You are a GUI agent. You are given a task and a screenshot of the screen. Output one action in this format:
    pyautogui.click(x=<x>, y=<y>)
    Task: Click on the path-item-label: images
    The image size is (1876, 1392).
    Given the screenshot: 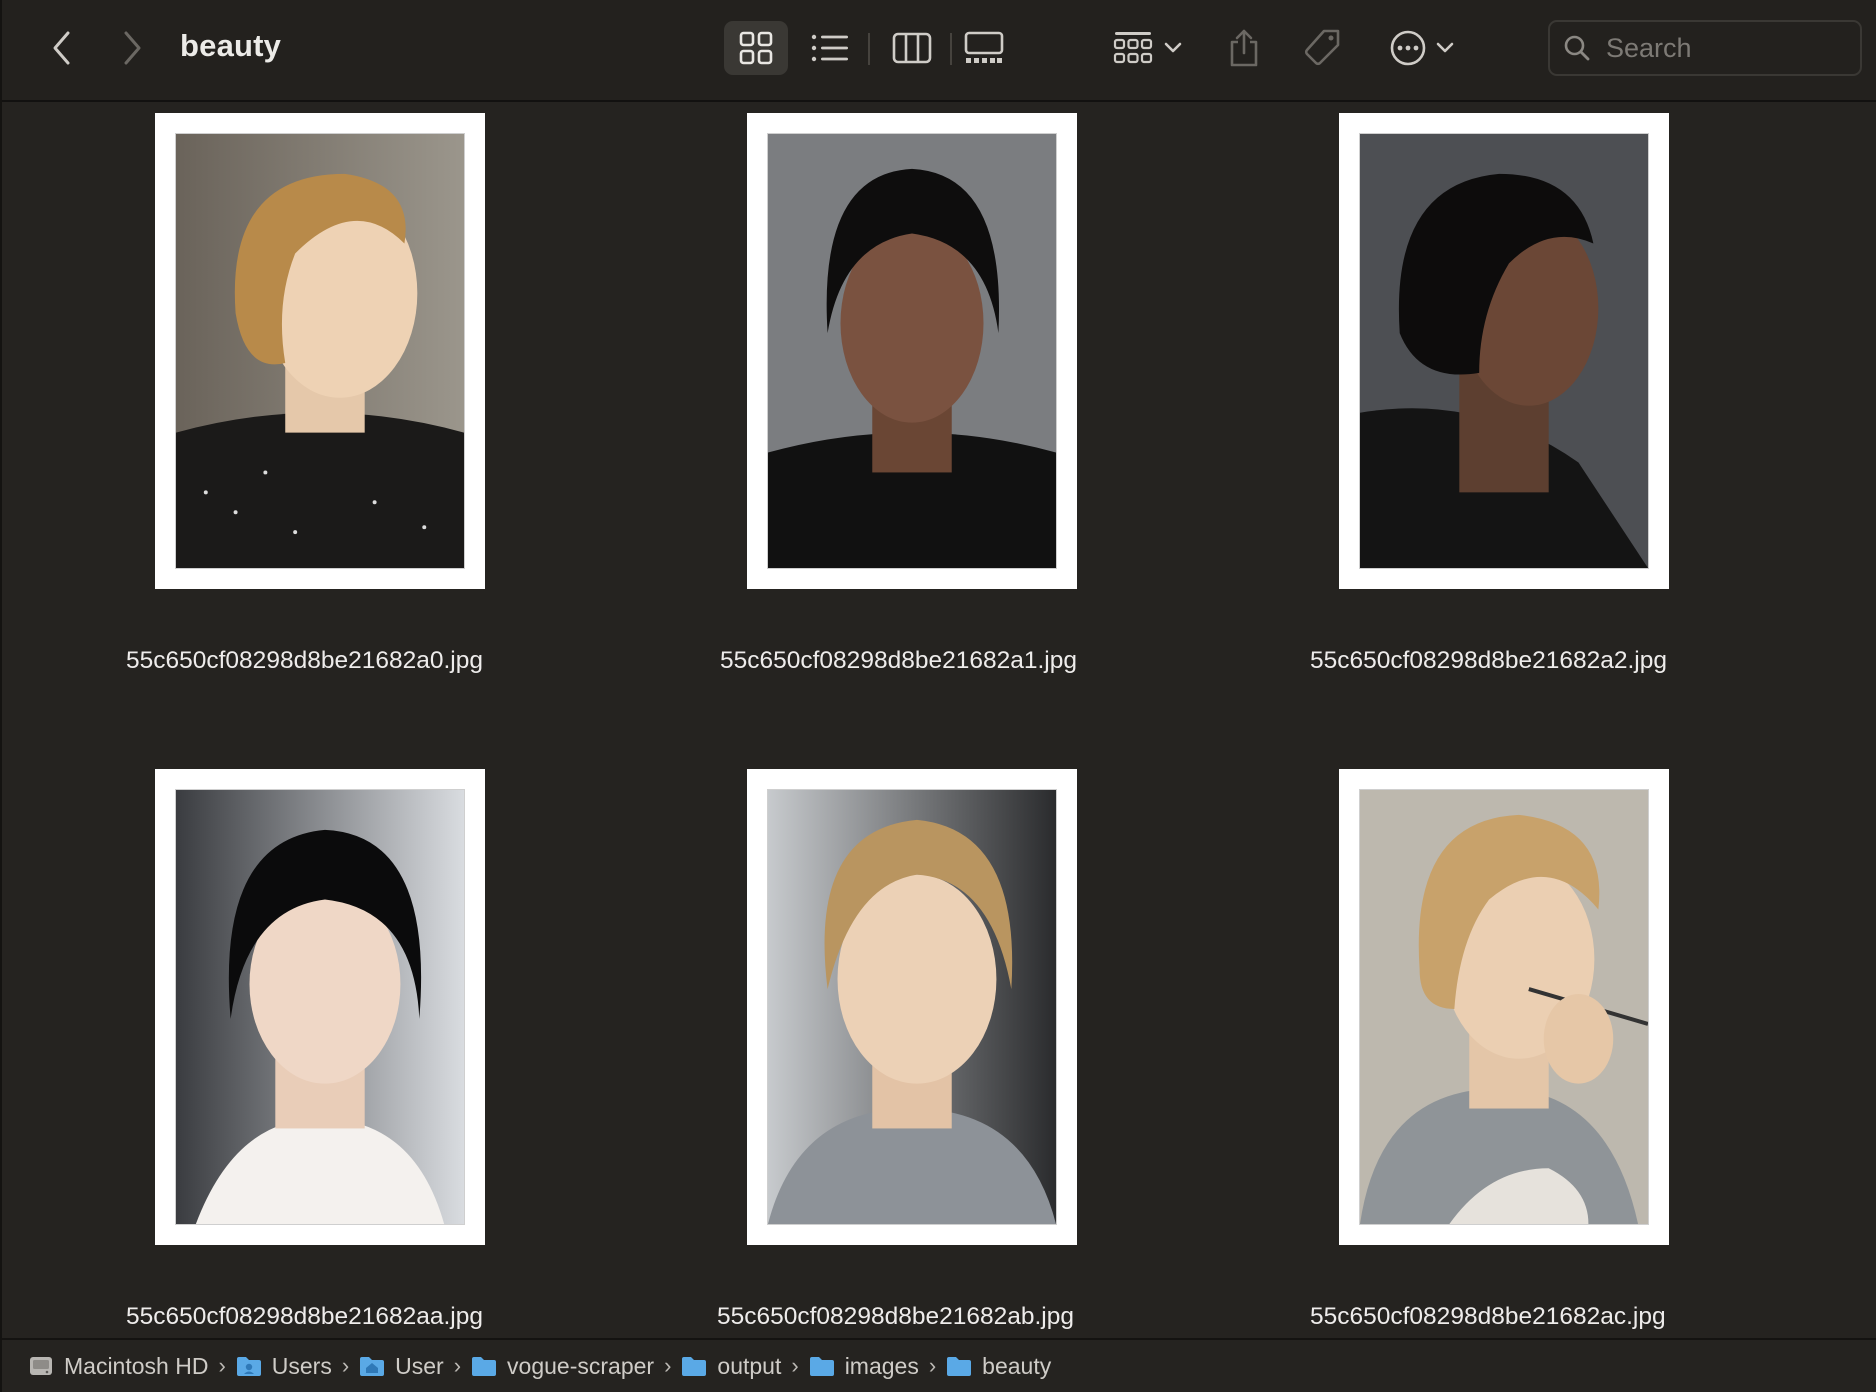 What is the action you would take?
    pyautogui.click(x=881, y=1365)
    